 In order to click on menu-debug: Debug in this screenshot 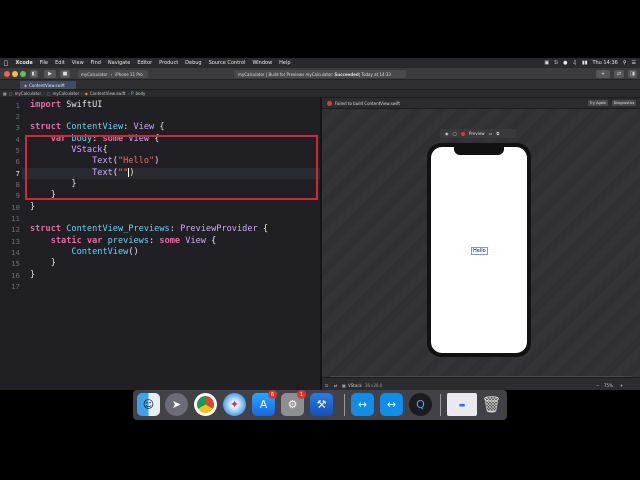, I will do `click(193, 63)`.